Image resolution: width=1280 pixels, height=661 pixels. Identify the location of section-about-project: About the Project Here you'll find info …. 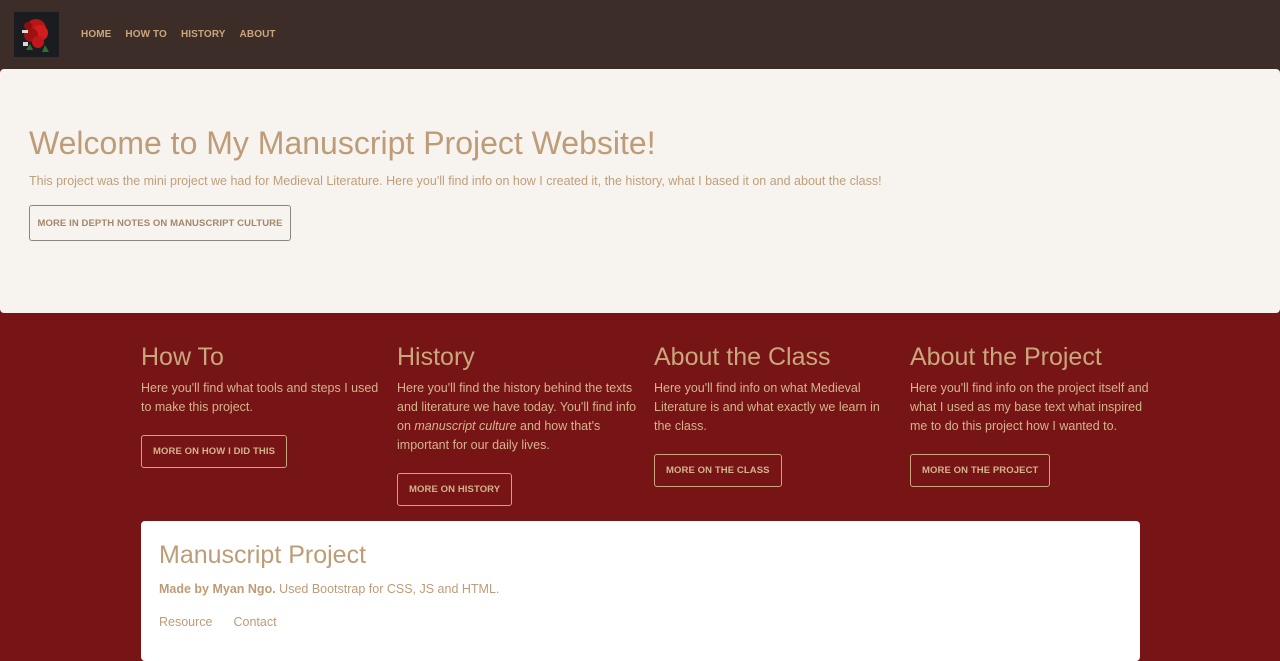
(1030, 415).